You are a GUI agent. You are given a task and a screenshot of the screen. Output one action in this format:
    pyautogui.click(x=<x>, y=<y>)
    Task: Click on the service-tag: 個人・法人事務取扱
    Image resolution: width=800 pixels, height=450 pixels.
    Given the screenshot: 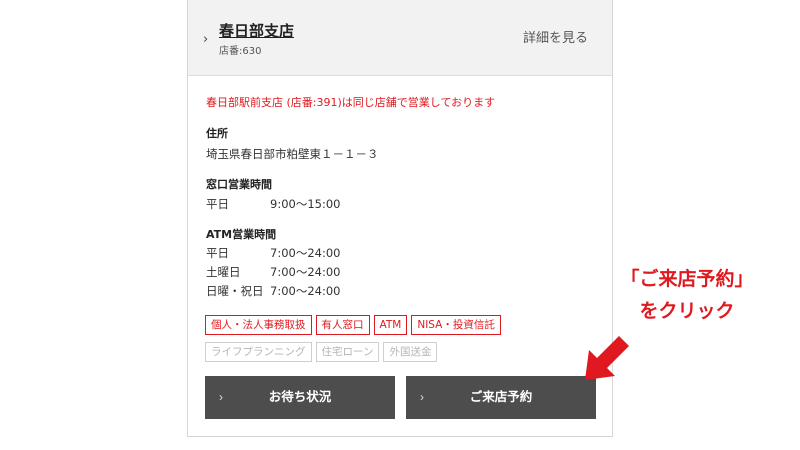 What is the action you would take?
    pyautogui.click(x=258, y=325)
    